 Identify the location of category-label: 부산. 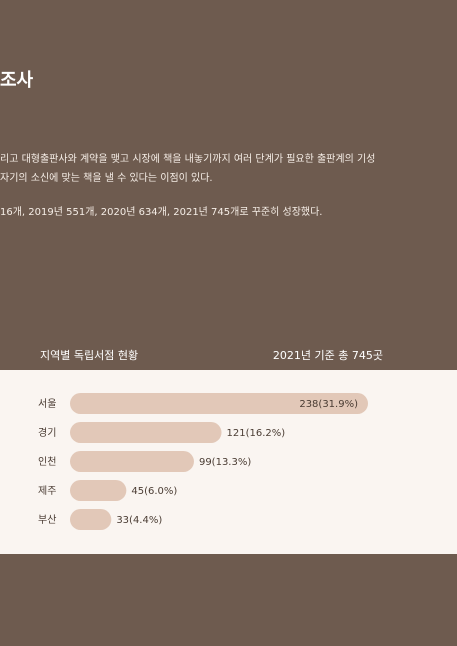
(47, 520).